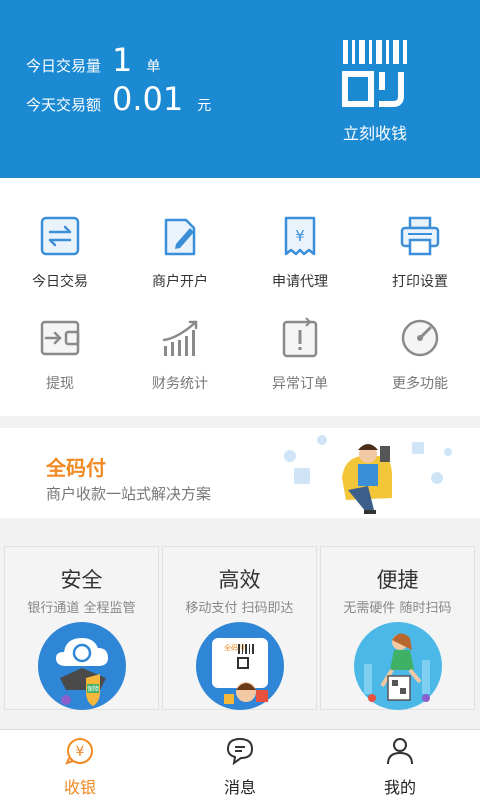 Image resolution: width=480 pixels, height=800 pixels. What do you see at coordinates (81, 580) in the screenshot?
I see `feature-title: 安全` at bounding box center [81, 580].